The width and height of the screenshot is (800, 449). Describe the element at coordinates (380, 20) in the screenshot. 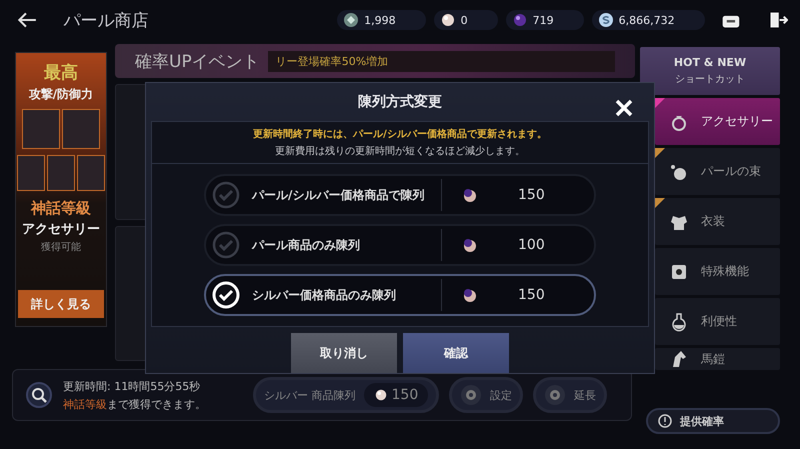

I see `currency-value: 1,998` at that location.